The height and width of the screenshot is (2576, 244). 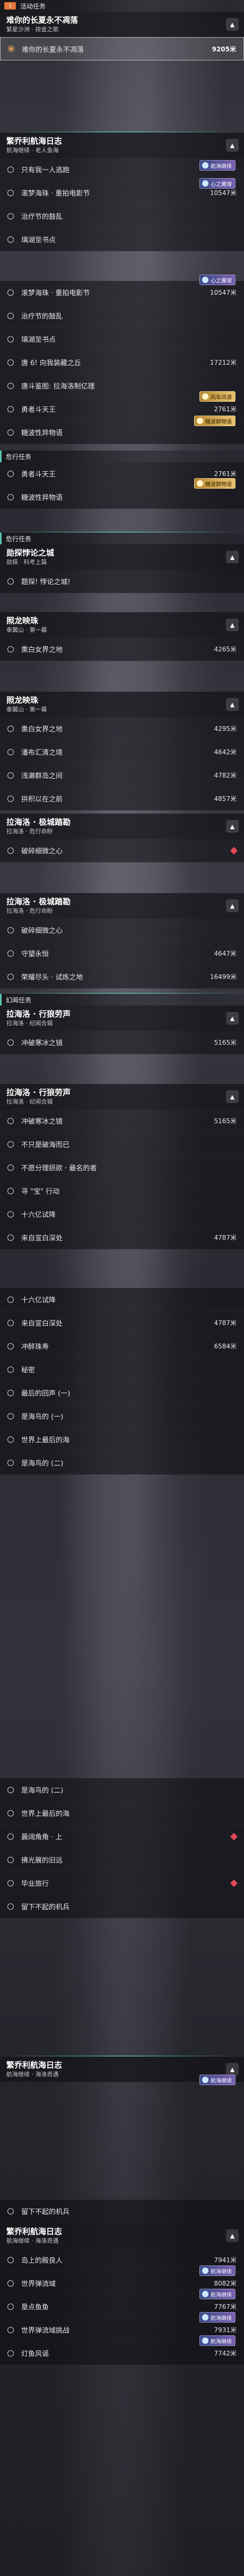 I want to click on quest-header: 繁乔利航海日志 航海继续 · 海洛奇遇 ▲ 航海继续, so click(x=122, y=2071).